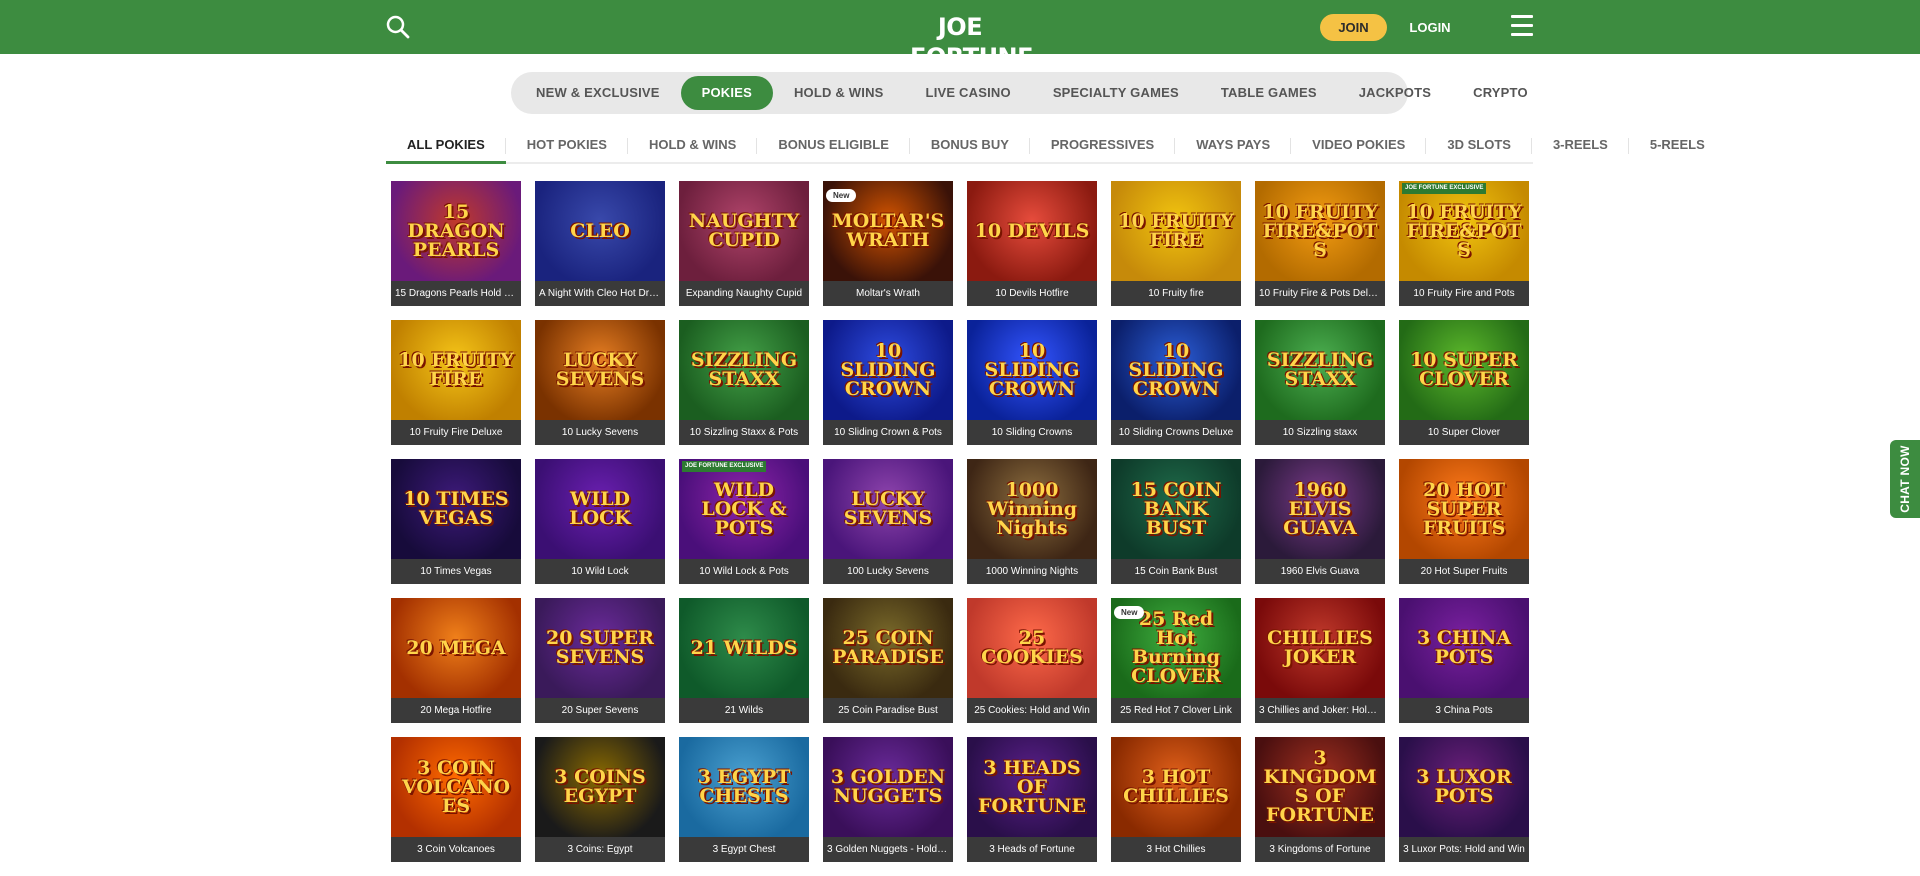  Describe the element at coordinates (446, 147) in the screenshot. I see `subtab-all-pokies: ALL POKIES` at that location.